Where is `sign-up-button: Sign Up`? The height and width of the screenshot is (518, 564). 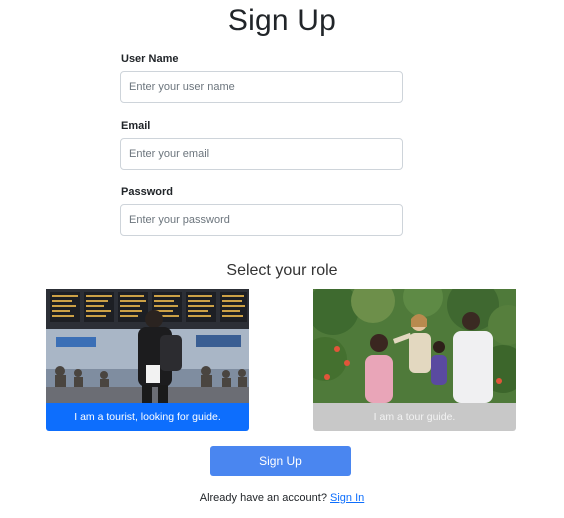 sign-up-button: Sign Up is located at coordinates (280, 461).